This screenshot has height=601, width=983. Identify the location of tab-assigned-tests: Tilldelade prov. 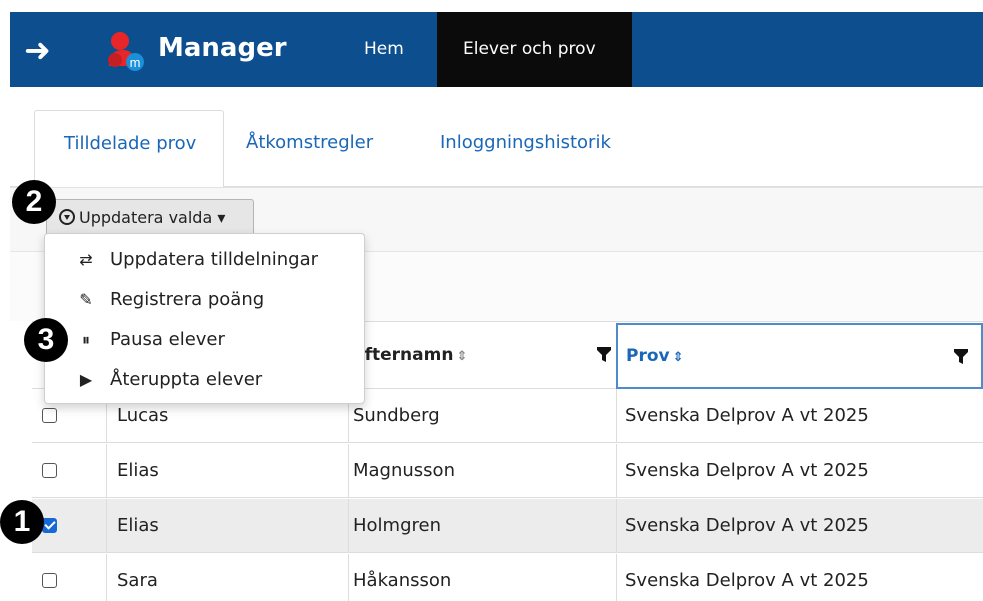
(129, 149).